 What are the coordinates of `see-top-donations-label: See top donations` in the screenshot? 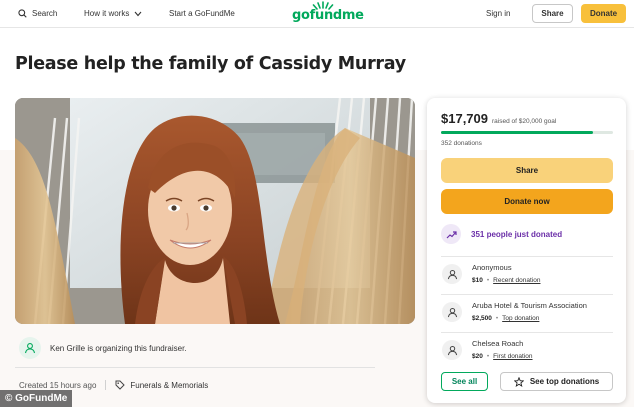 It's located at (564, 381).